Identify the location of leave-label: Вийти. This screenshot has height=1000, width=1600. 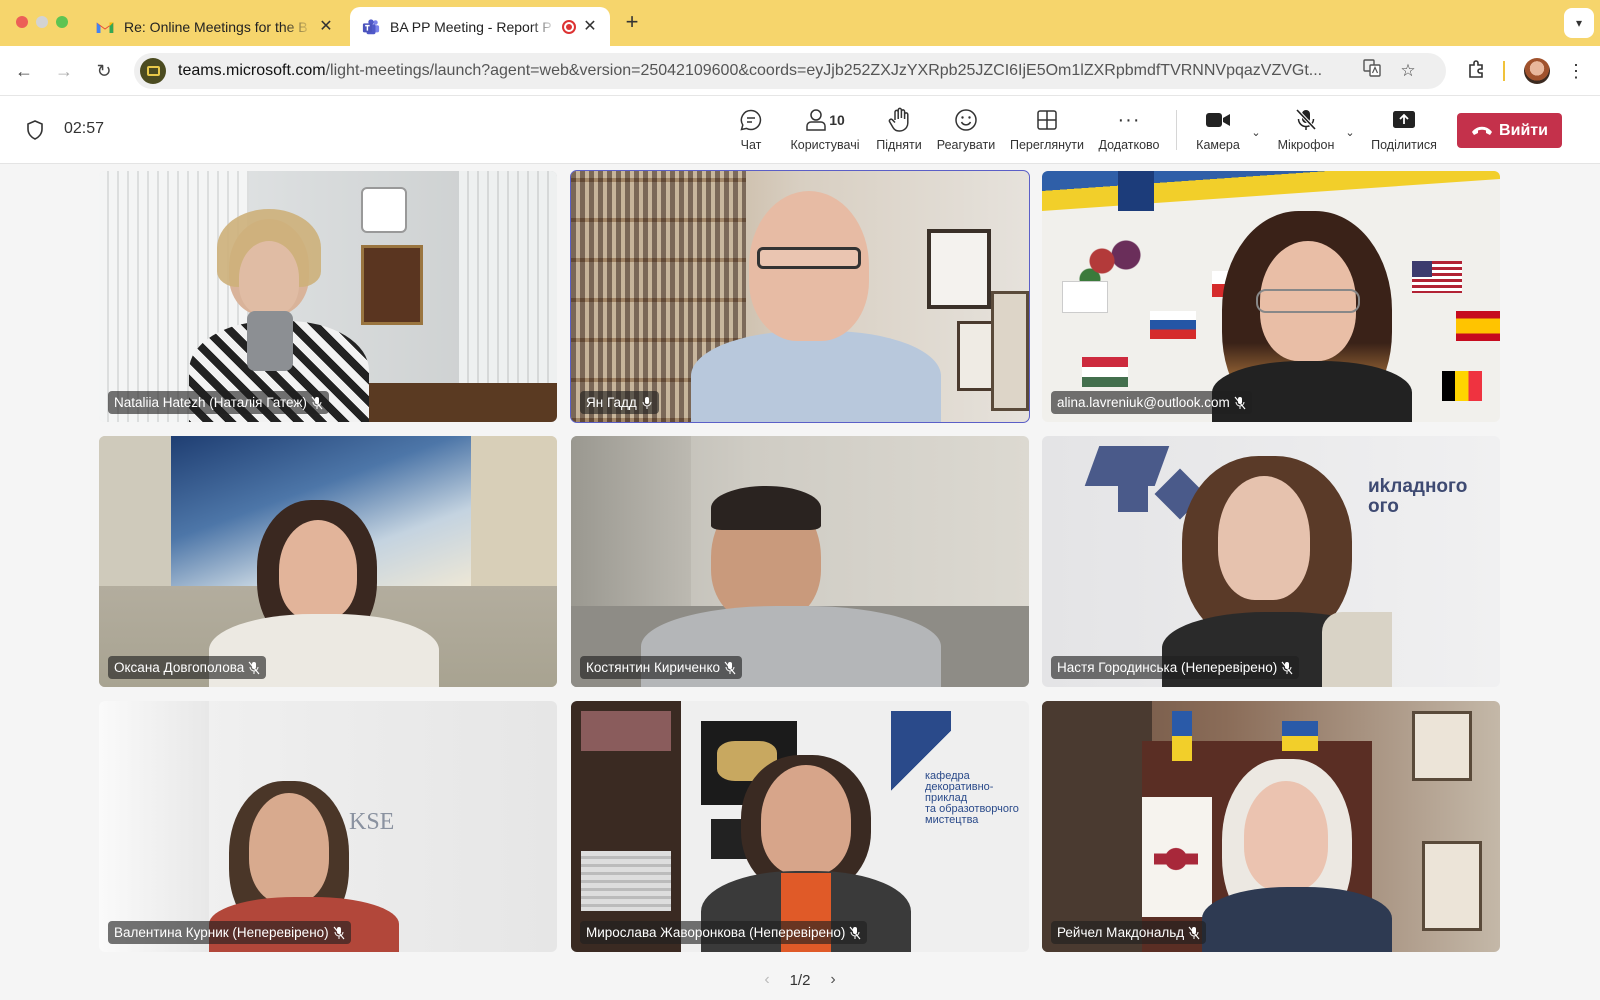
(1523, 130).